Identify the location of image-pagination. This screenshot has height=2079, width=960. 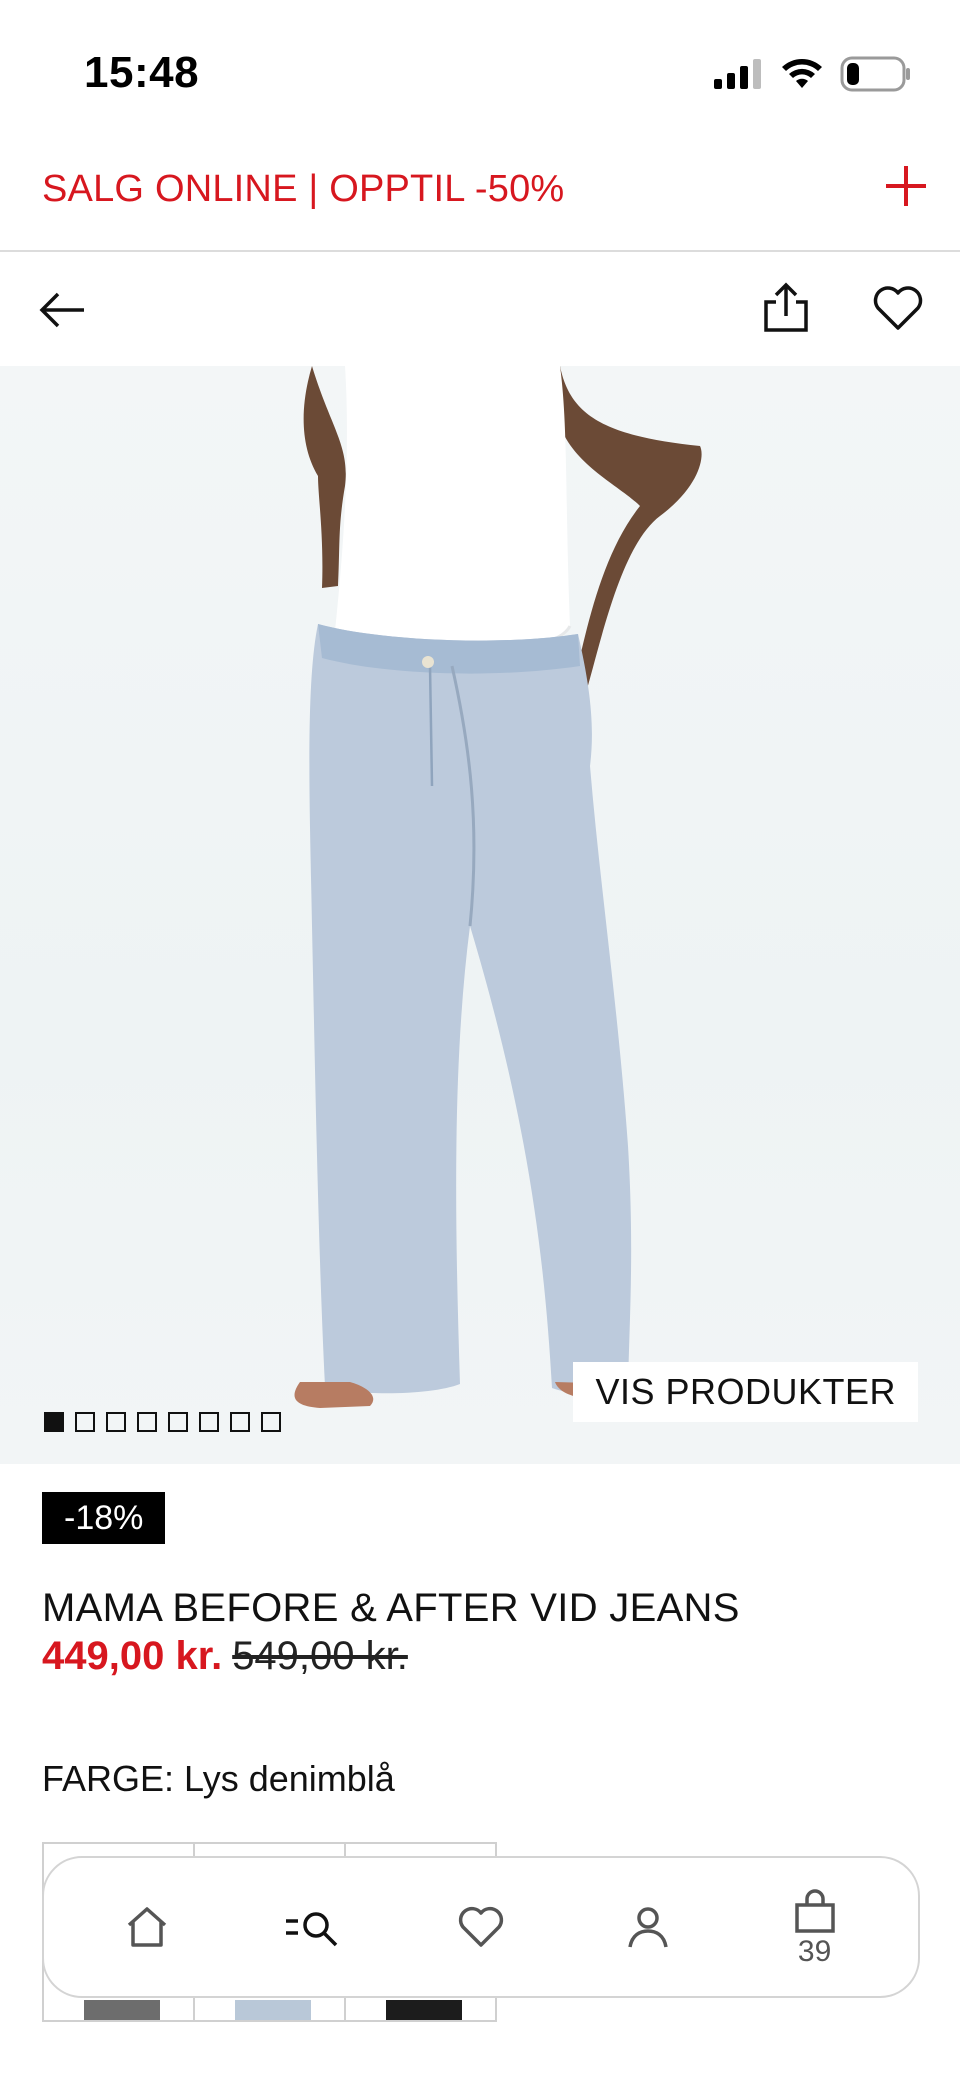
(162, 1422).